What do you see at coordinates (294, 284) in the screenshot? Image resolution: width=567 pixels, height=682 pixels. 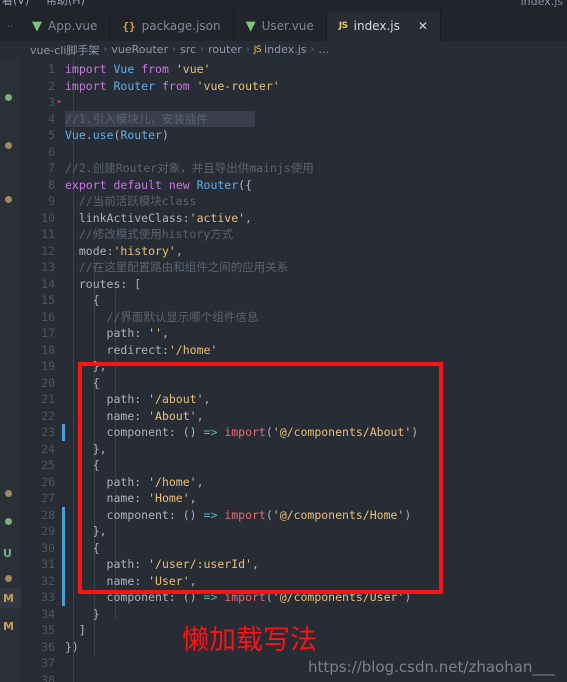 I see `code-line: 14 routes: [` at bounding box center [294, 284].